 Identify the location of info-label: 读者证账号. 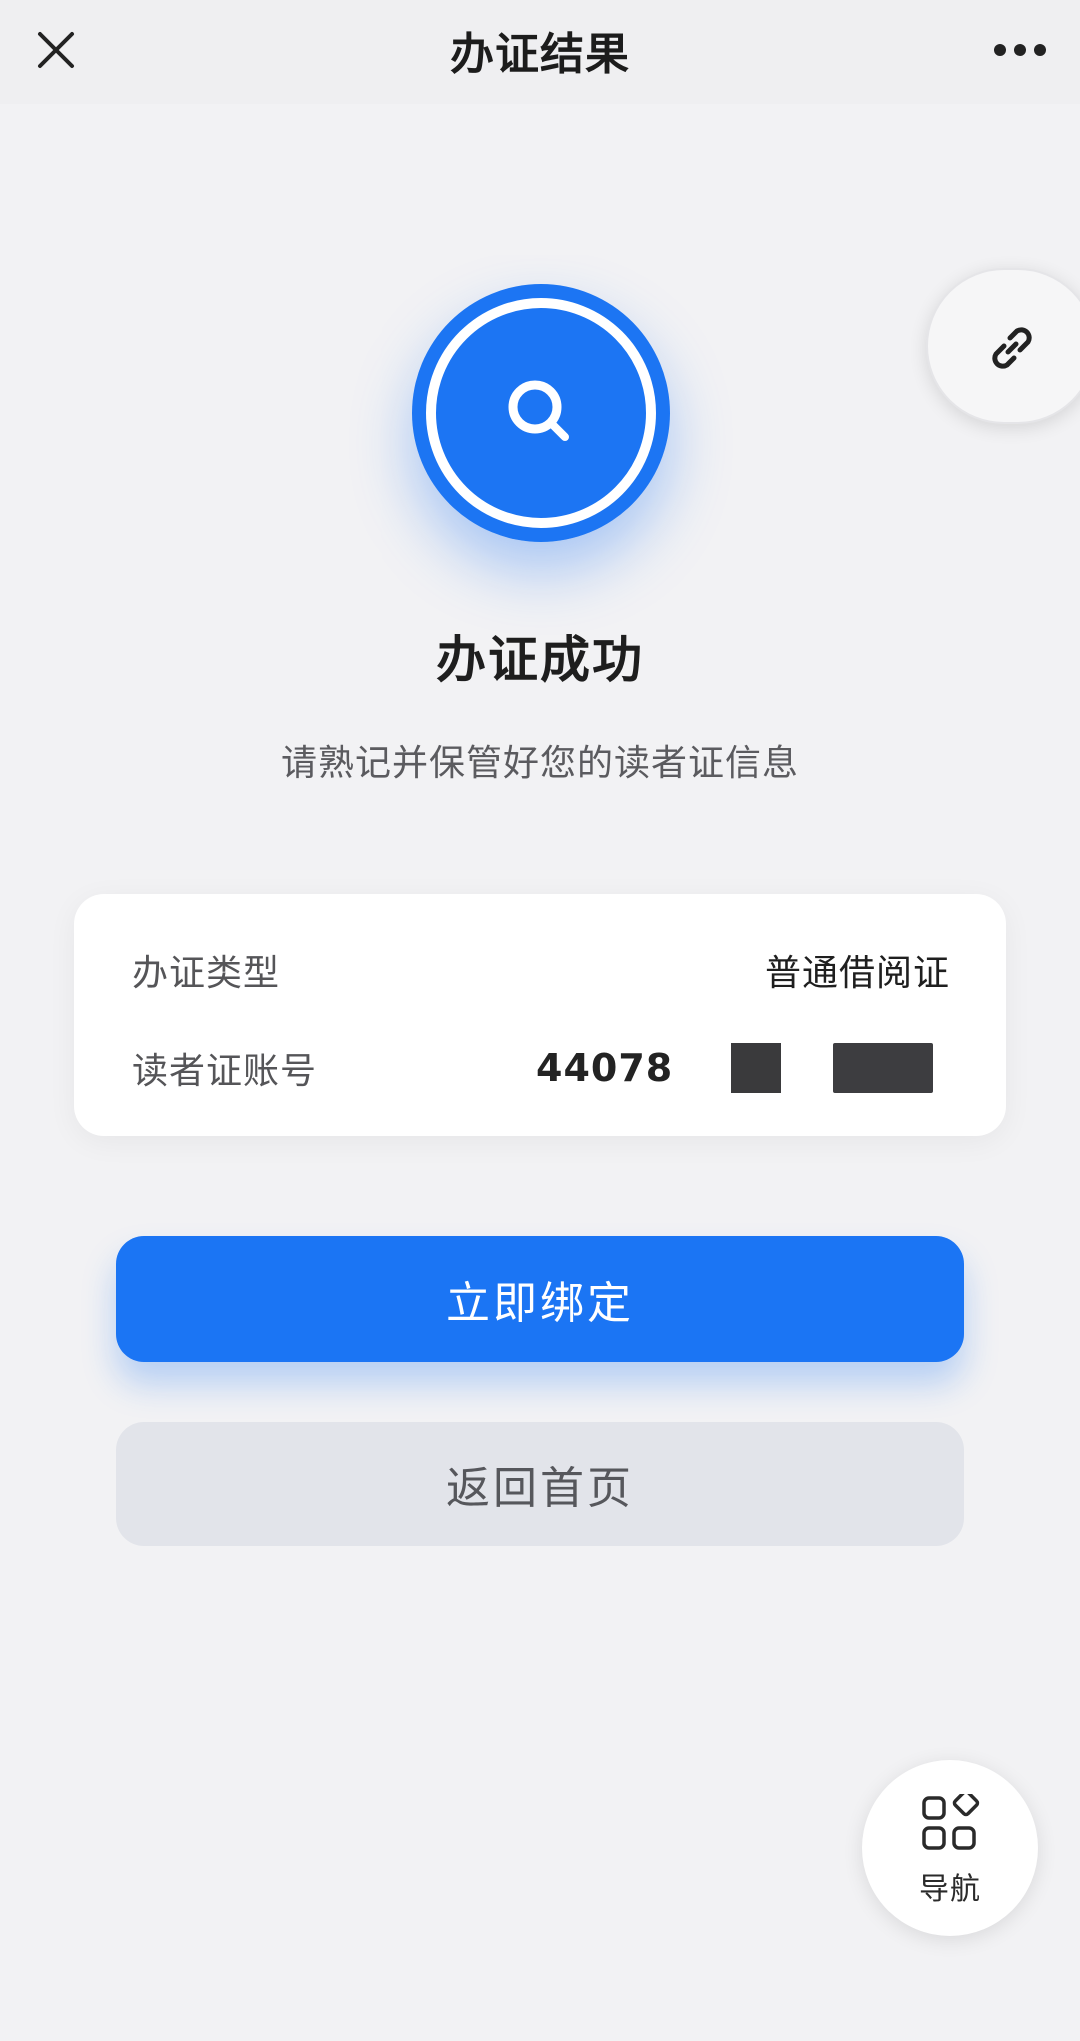
(225, 1071).